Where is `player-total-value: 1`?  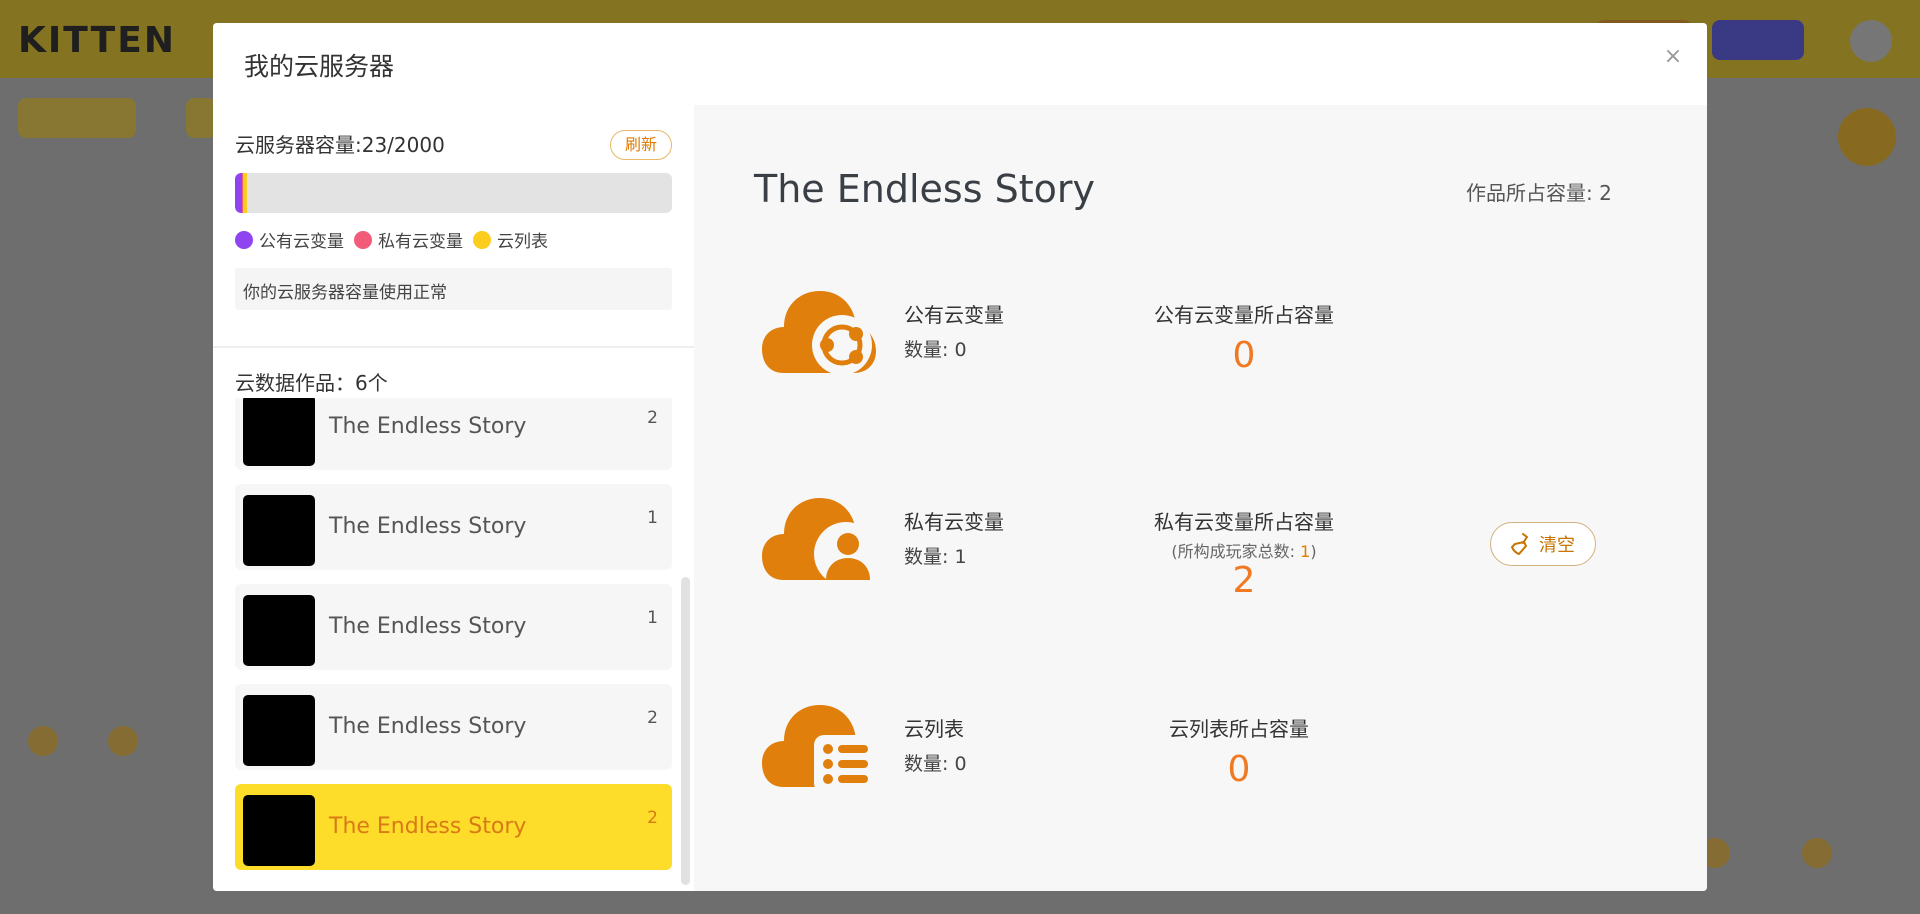 player-total-value: 1 is located at coordinates (1305, 551).